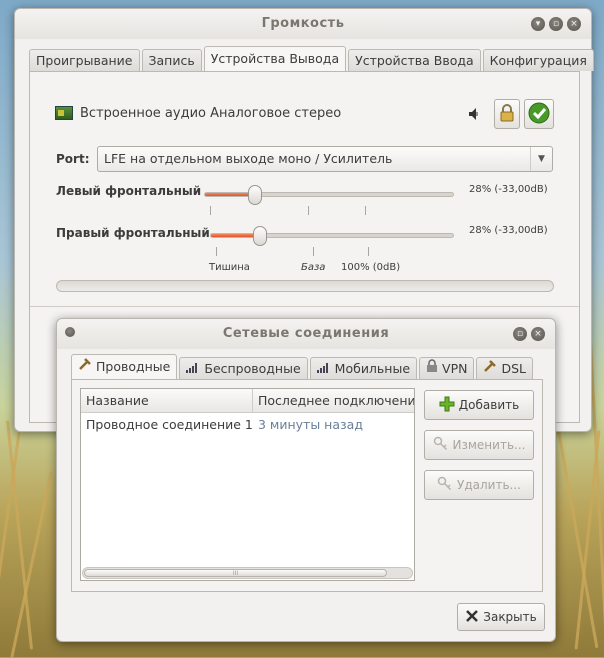  I want to click on tab-mobile: Мобильные, so click(363, 368).